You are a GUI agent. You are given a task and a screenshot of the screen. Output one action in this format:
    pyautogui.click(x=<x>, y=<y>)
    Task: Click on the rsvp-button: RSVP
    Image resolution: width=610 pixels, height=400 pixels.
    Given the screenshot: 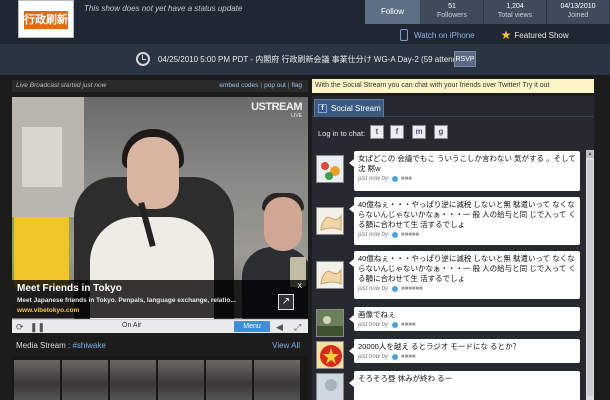 What is the action you would take?
    pyautogui.click(x=465, y=59)
    